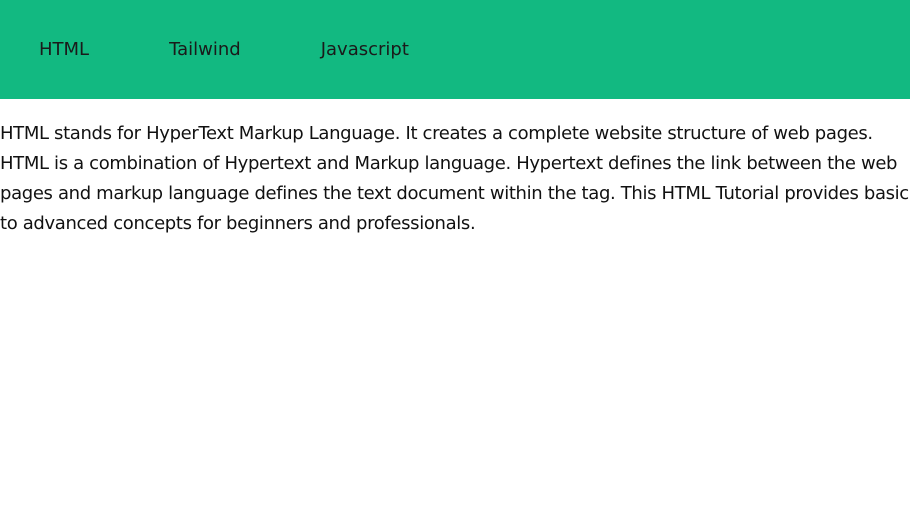 The image size is (910, 510). What do you see at coordinates (365, 49) in the screenshot?
I see `nav-link-javascript: Javascript` at bounding box center [365, 49].